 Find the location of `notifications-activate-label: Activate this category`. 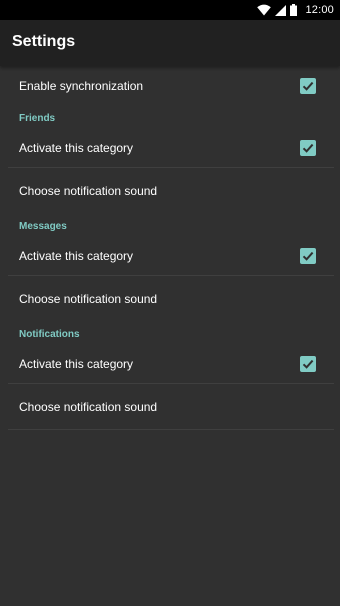

notifications-activate-label: Activate this category is located at coordinates (76, 364).